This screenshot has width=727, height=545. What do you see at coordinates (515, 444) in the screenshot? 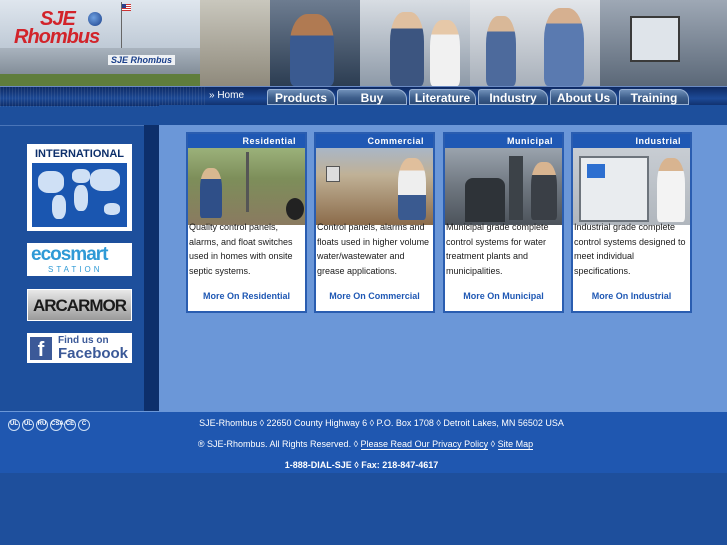
I see `site-map-link: Site Map` at bounding box center [515, 444].